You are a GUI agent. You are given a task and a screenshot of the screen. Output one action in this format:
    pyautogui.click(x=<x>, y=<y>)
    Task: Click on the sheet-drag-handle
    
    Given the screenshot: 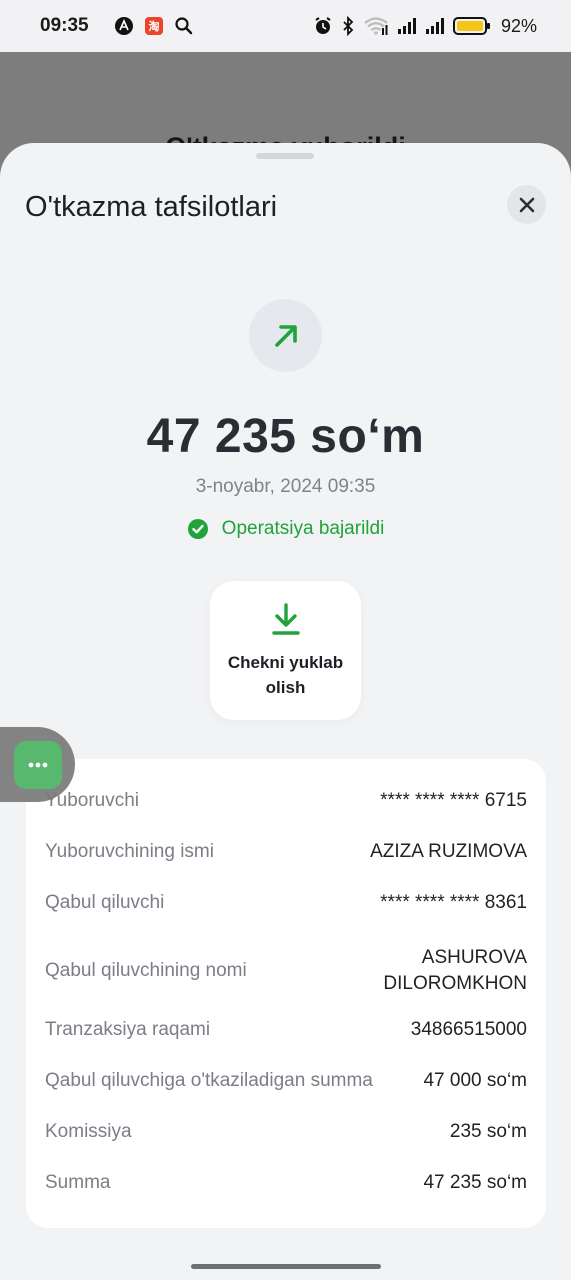 What is the action you would take?
    pyautogui.click(x=285, y=156)
    